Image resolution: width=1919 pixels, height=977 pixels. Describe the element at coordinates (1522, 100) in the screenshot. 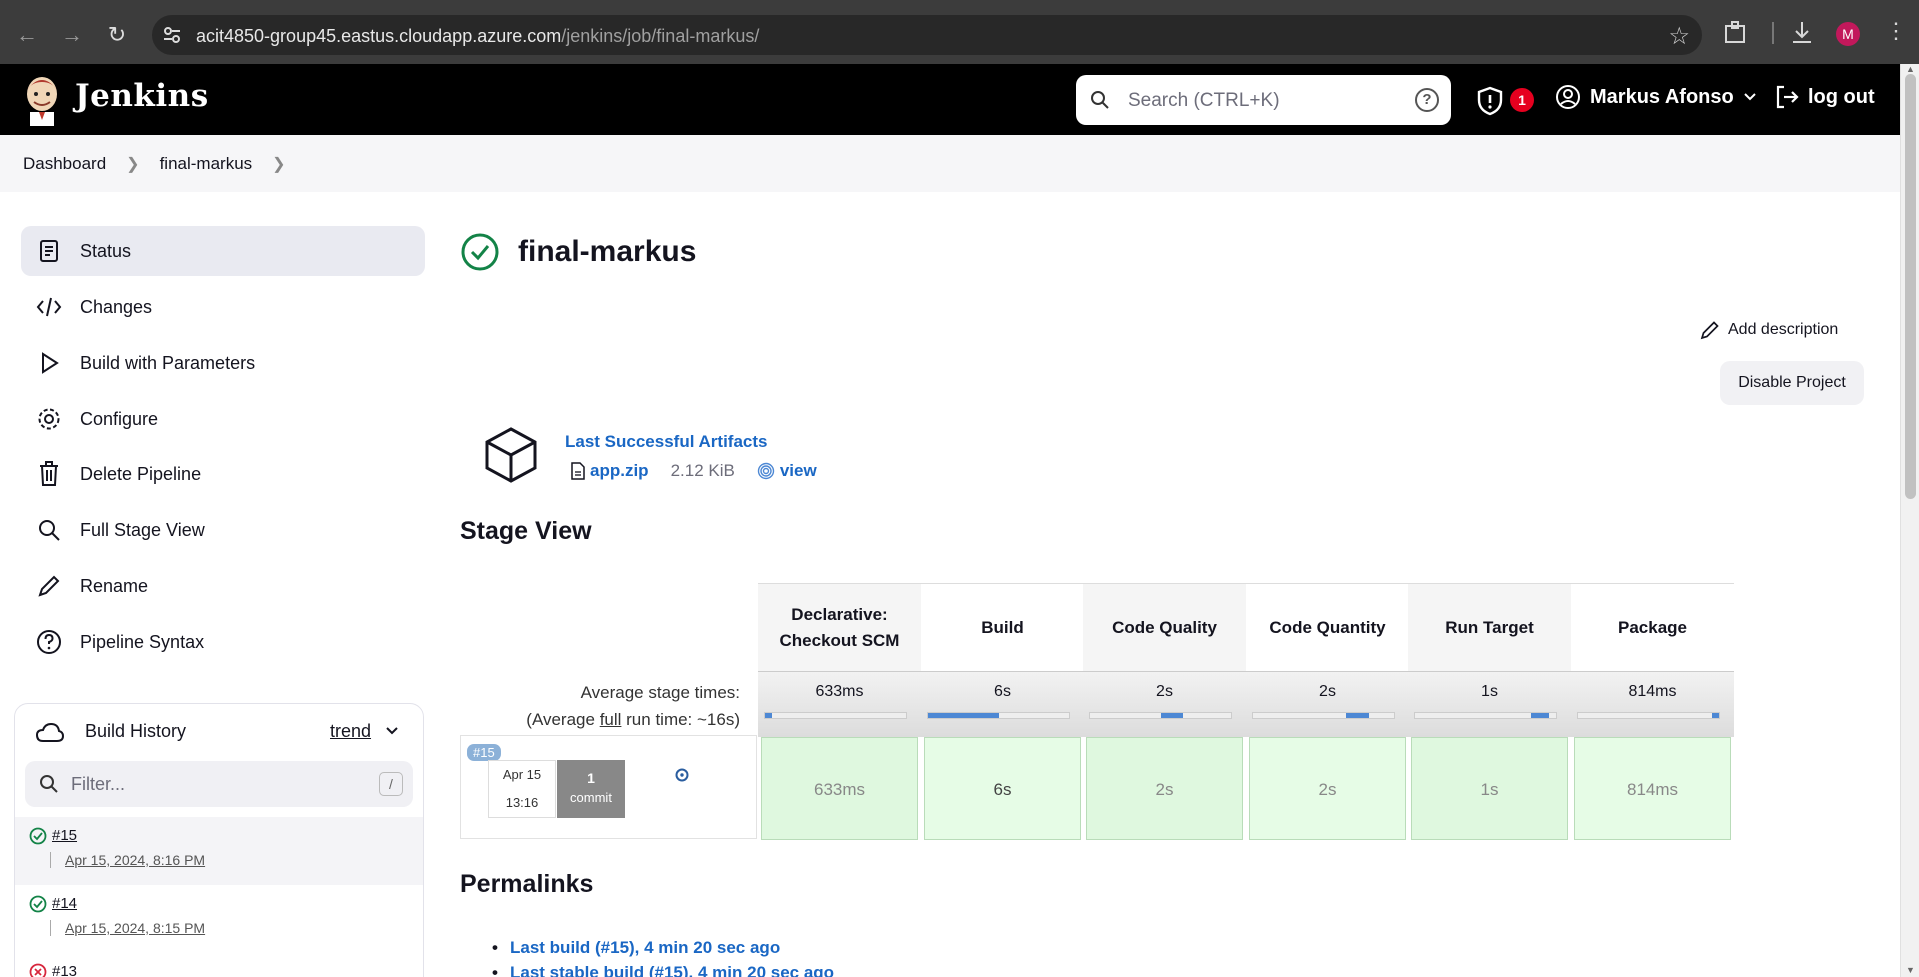

I see `security-count-badge: 1` at that location.